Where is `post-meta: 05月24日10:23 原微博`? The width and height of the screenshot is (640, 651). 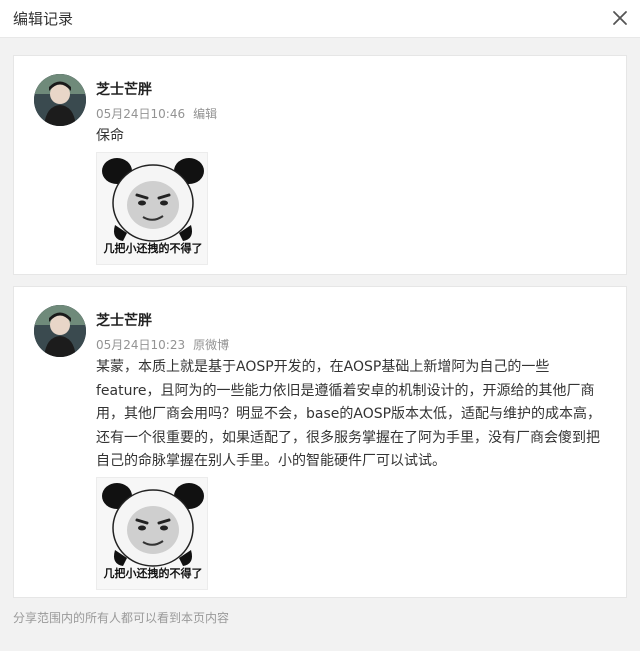
post-meta: 05月24日10:23 原微博 is located at coordinates (162, 344).